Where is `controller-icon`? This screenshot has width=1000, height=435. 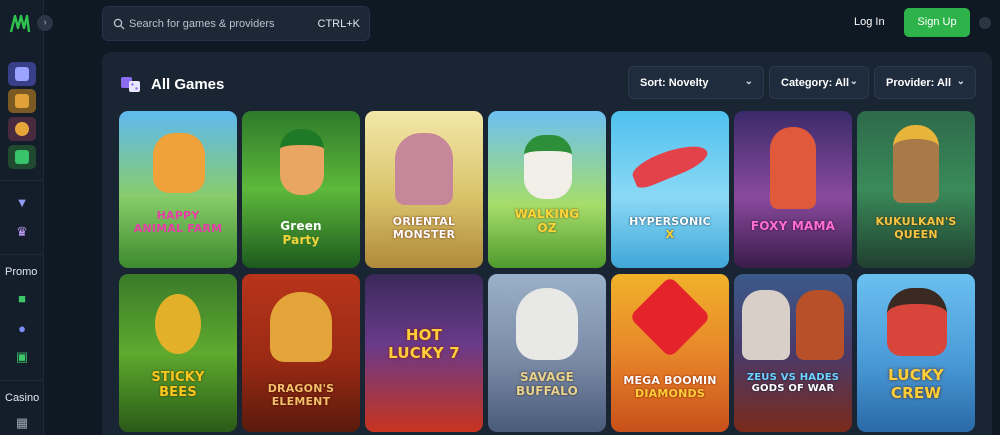
controller-icon is located at coordinates (22, 74).